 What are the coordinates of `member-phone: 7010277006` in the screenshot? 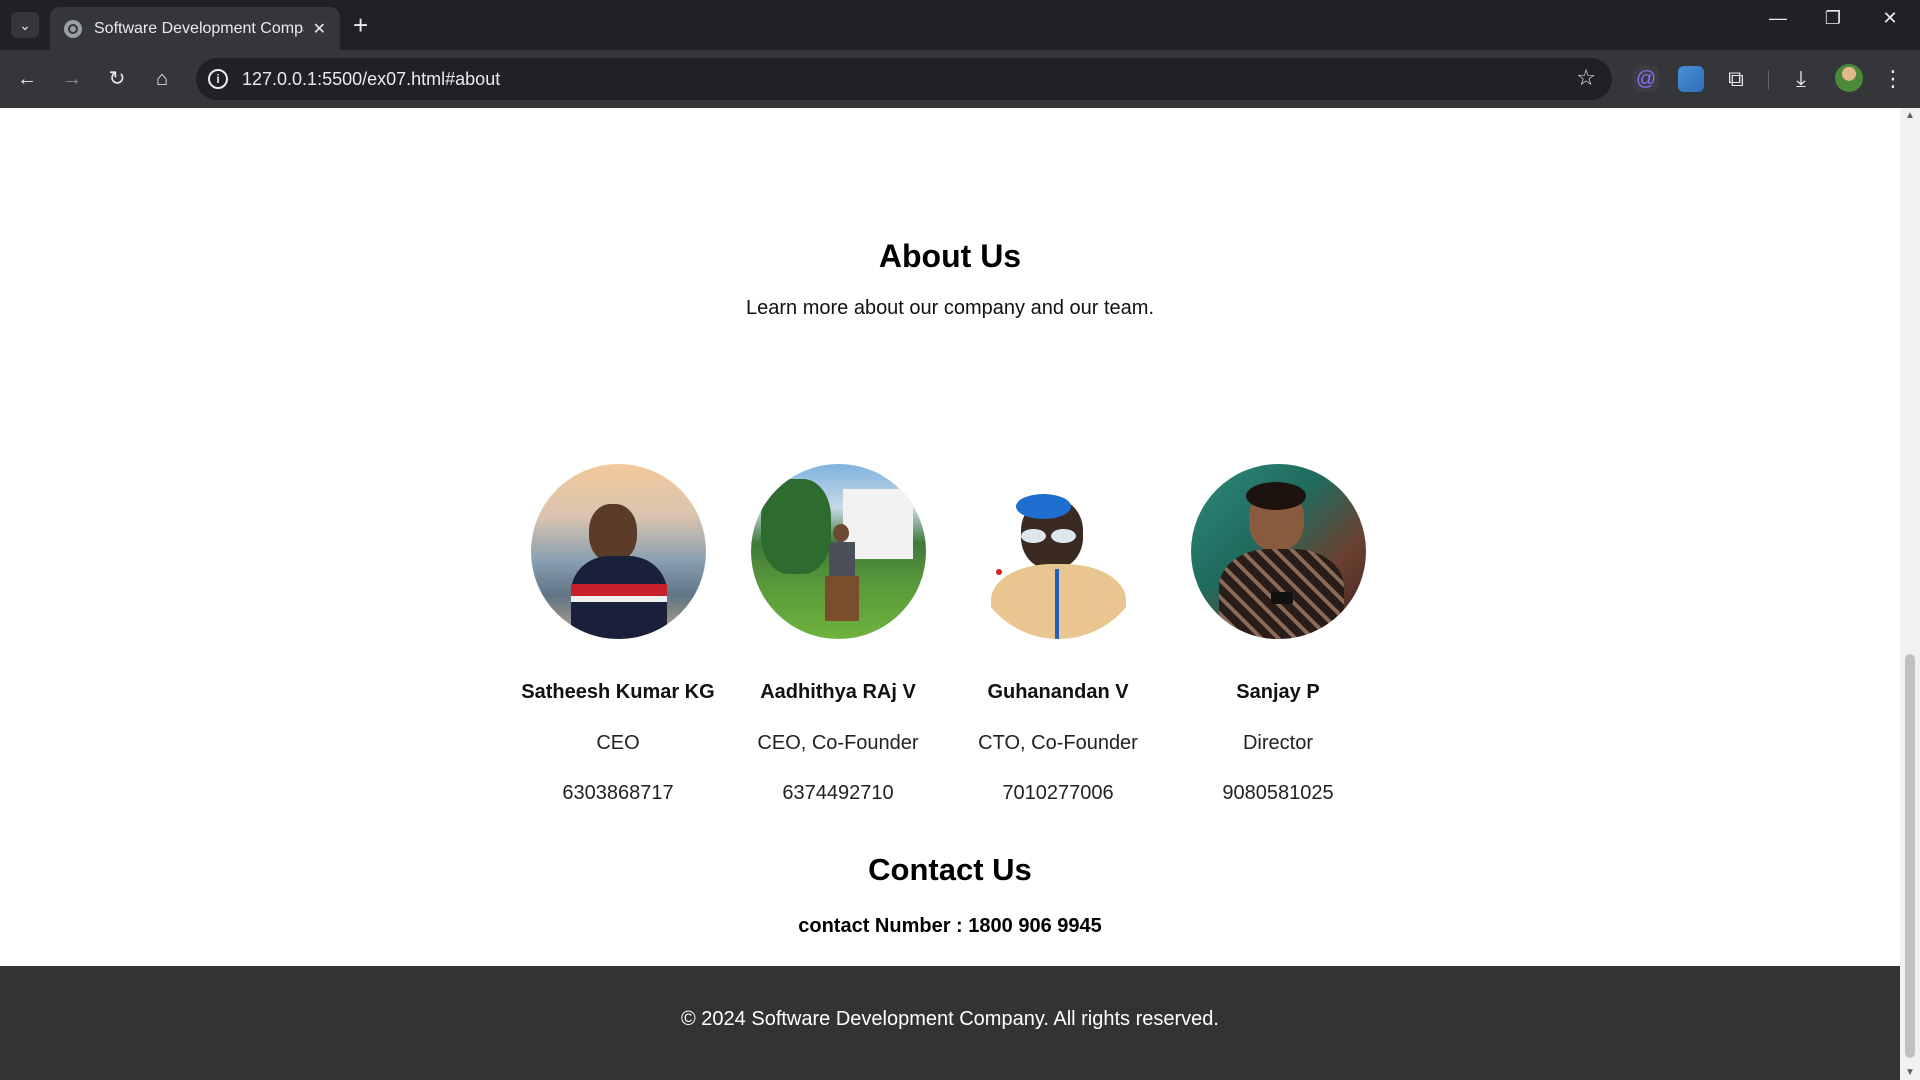 It's located at (1058, 793).